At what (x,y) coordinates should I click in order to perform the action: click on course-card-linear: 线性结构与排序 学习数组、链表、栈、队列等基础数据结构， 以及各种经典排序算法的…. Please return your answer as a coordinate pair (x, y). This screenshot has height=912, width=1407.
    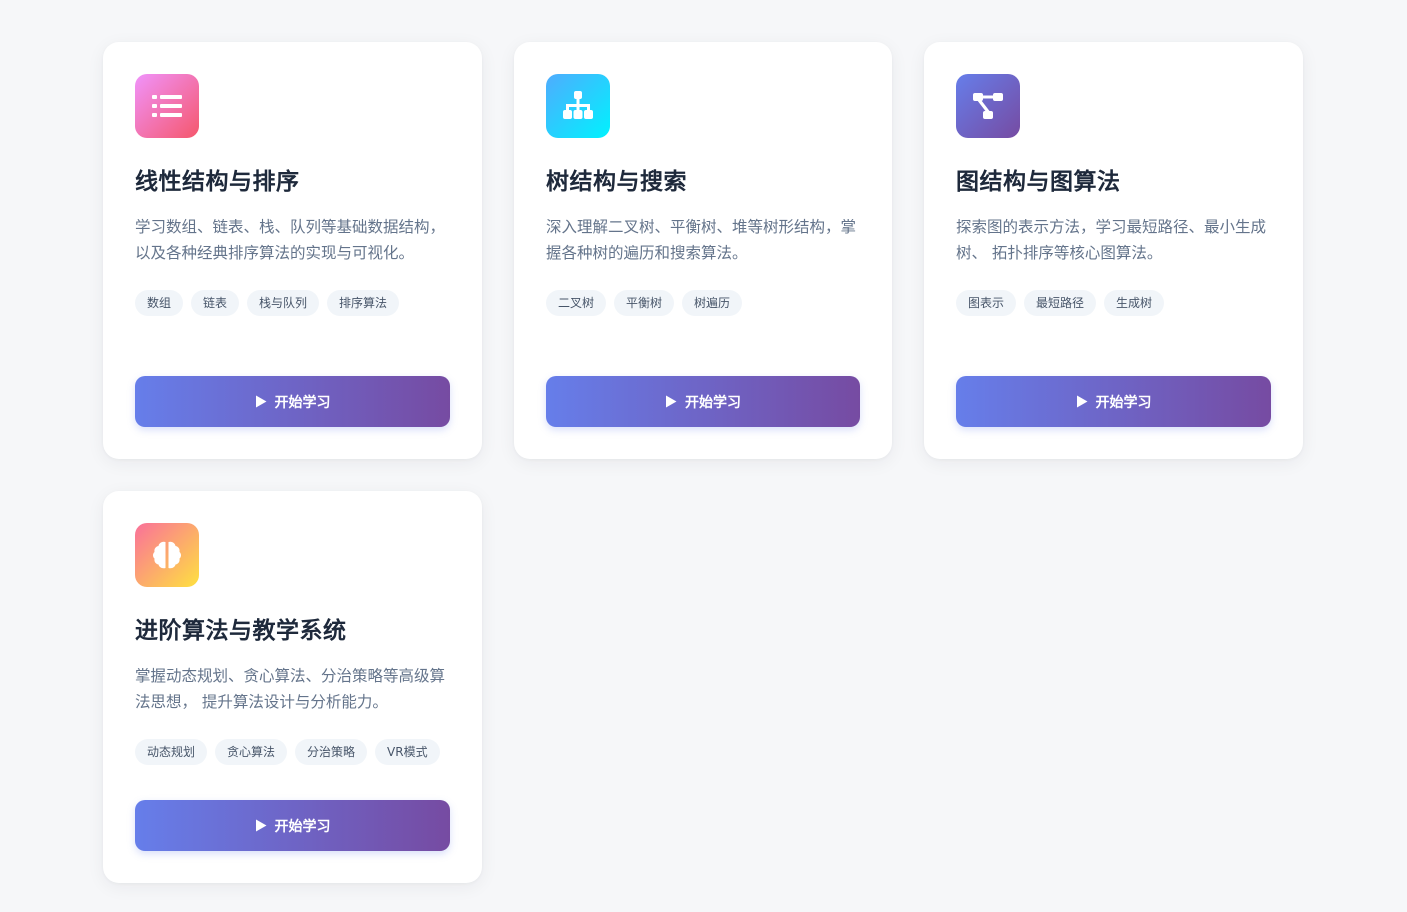
    Looking at the image, I should click on (292, 250).